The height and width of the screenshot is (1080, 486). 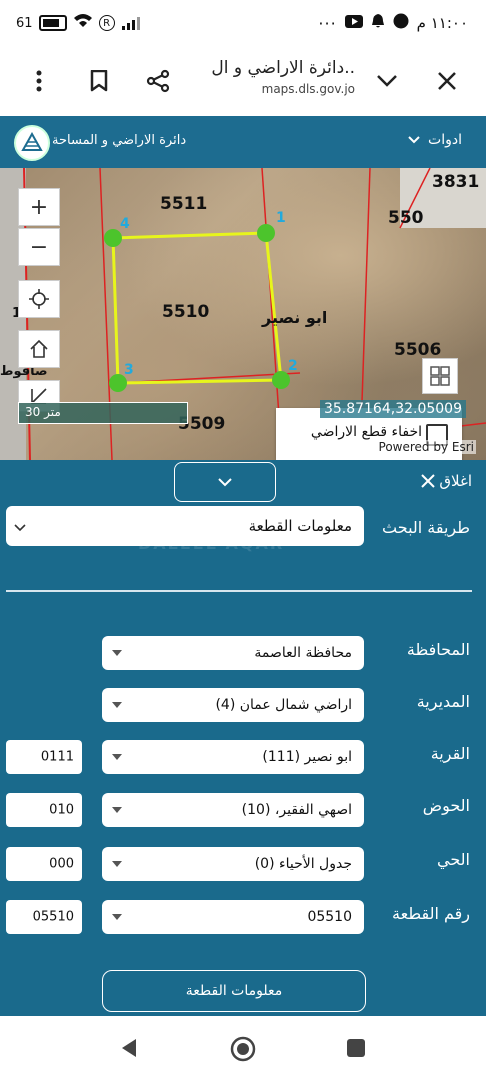 I want to click on collapse-panel-button, so click(x=225, y=482).